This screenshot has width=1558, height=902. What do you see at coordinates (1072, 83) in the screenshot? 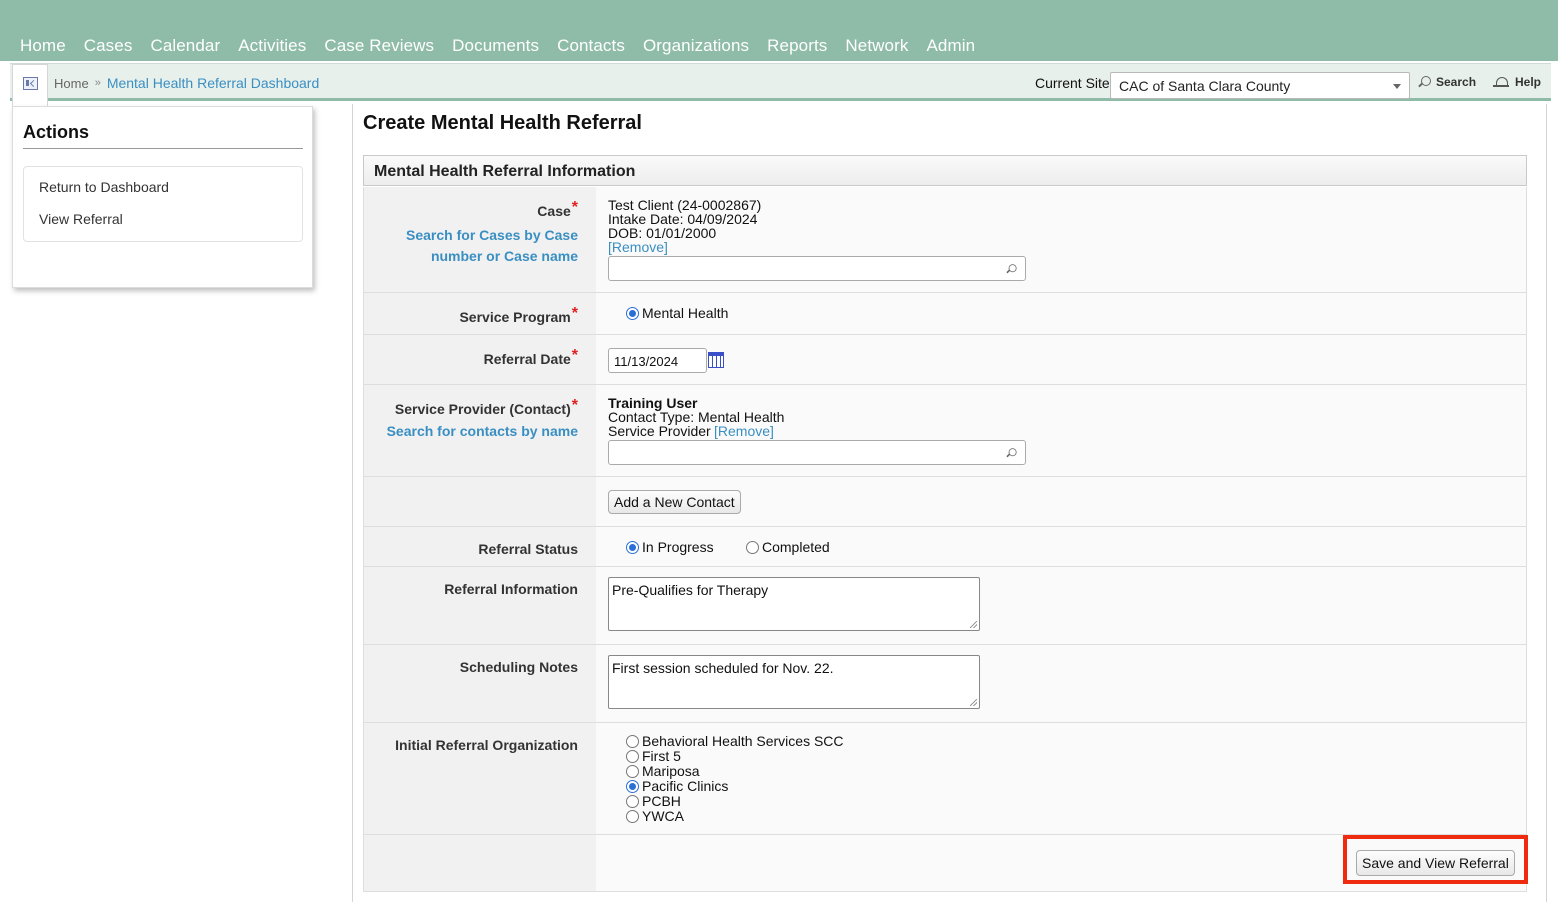
I see `current-site-label: Current Site` at bounding box center [1072, 83].